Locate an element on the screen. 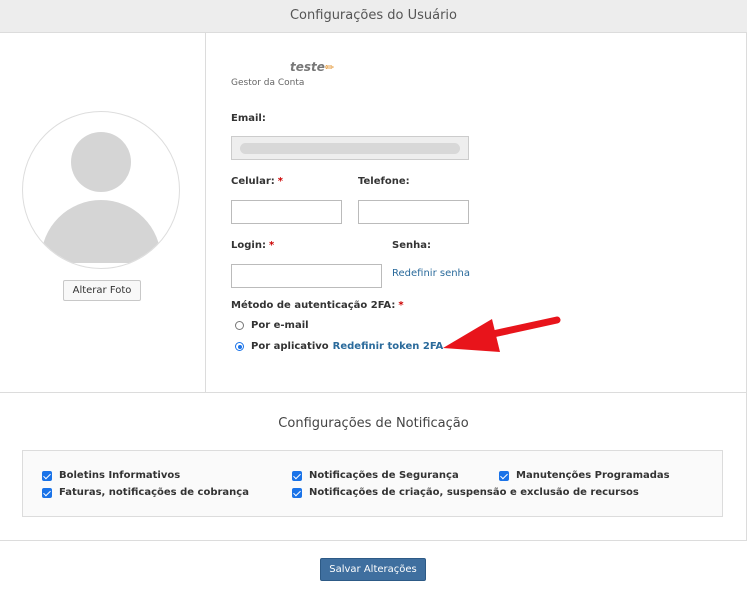 The image size is (754, 590). notification-option-newsletters: Boletins Informativos is located at coordinates (111, 475).